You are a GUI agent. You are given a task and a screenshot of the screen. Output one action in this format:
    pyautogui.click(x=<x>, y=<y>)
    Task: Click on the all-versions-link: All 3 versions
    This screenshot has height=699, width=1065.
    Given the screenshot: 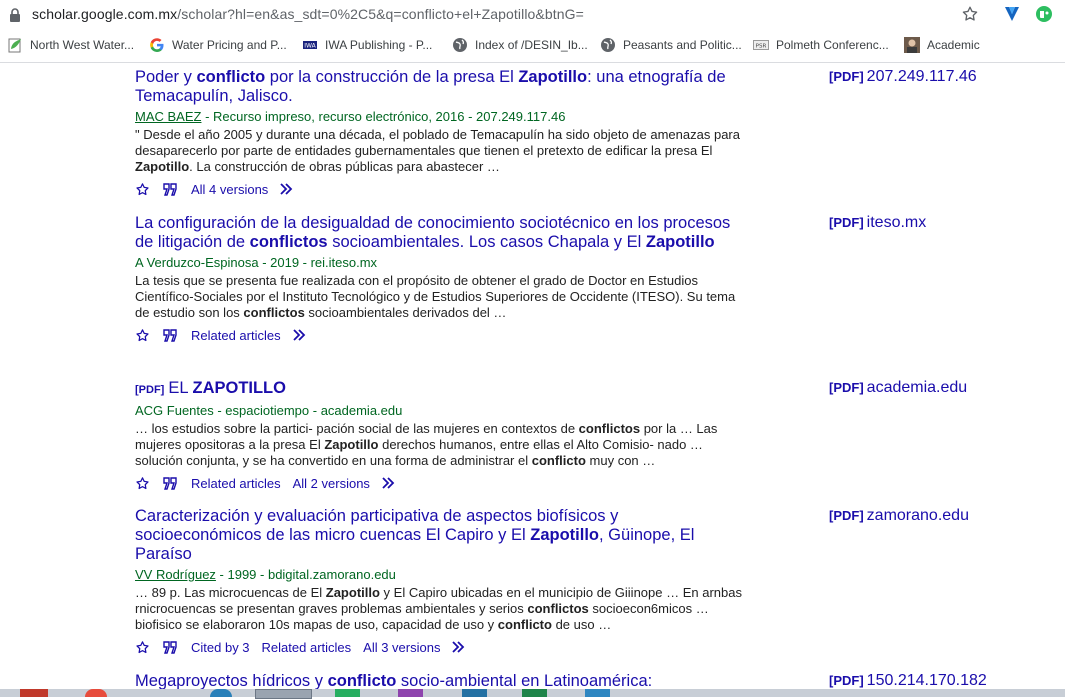 What is the action you would take?
    pyautogui.click(x=401, y=647)
    